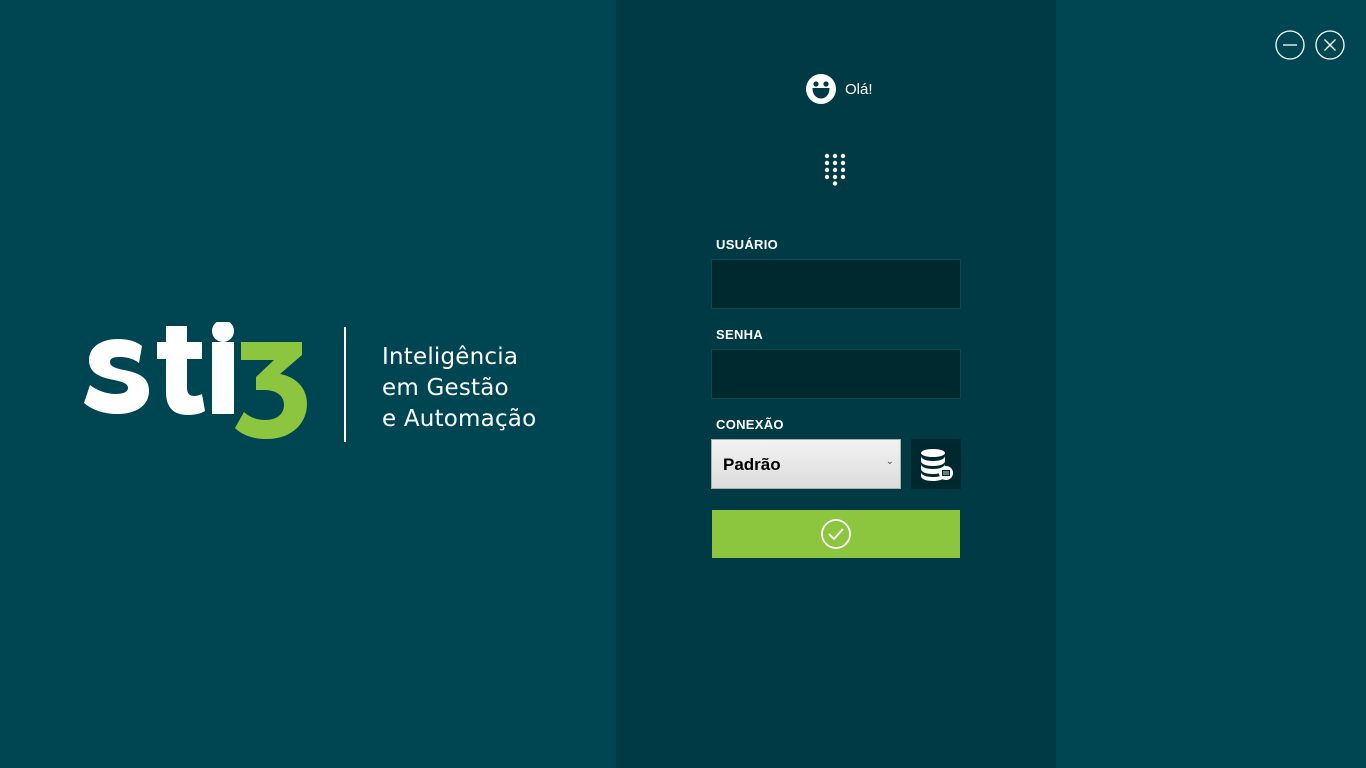 This screenshot has width=1366, height=768. What do you see at coordinates (752, 464) in the screenshot?
I see `connection-selected-value: Padrão` at bounding box center [752, 464].